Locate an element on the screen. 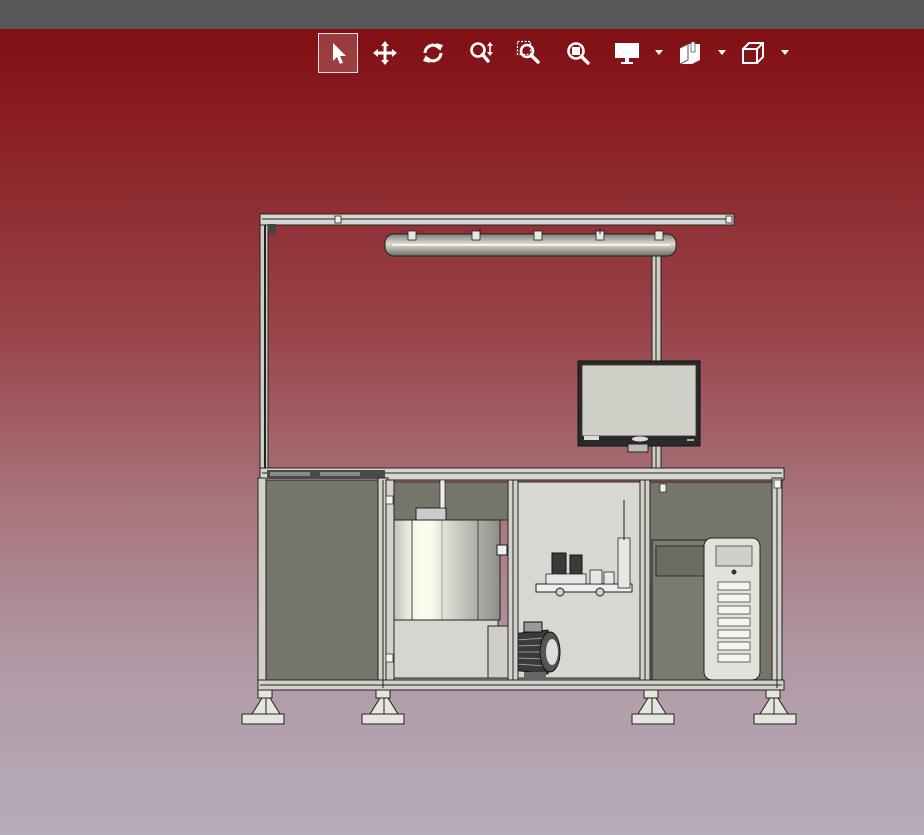 Image resolution: width=924 pixels, height=835 pixels. leveling-feet is located at coordinates (519, 707).